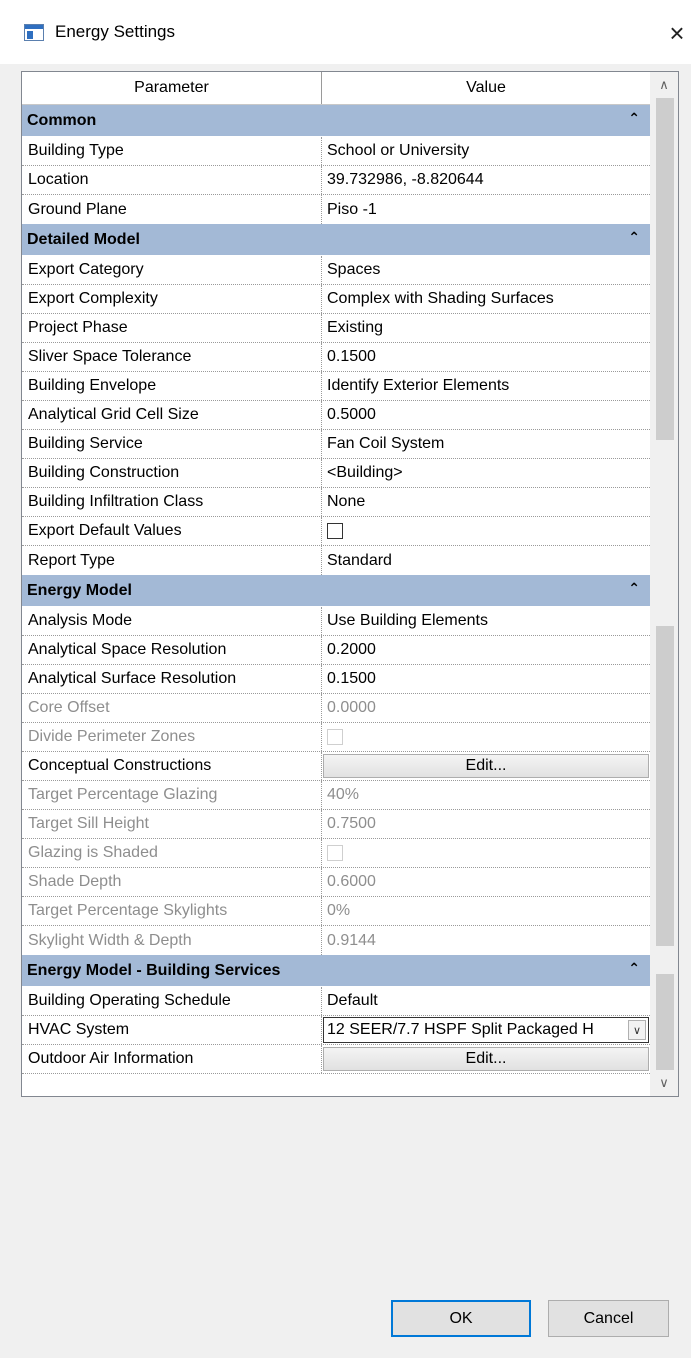  Describe the element at coordinates (336, 121) in the screenshot. I see `group-header-common: Common ⌃` at that location.